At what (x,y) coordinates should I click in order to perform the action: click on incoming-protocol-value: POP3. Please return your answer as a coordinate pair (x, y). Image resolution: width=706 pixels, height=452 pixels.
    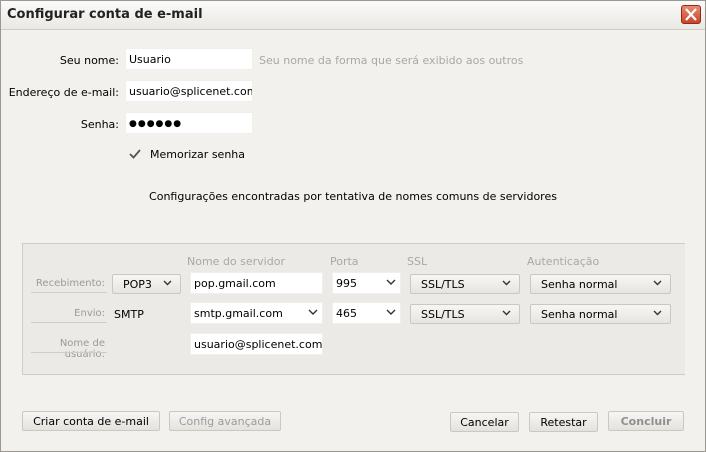
    Looking at the image, I should click on (137, 284).